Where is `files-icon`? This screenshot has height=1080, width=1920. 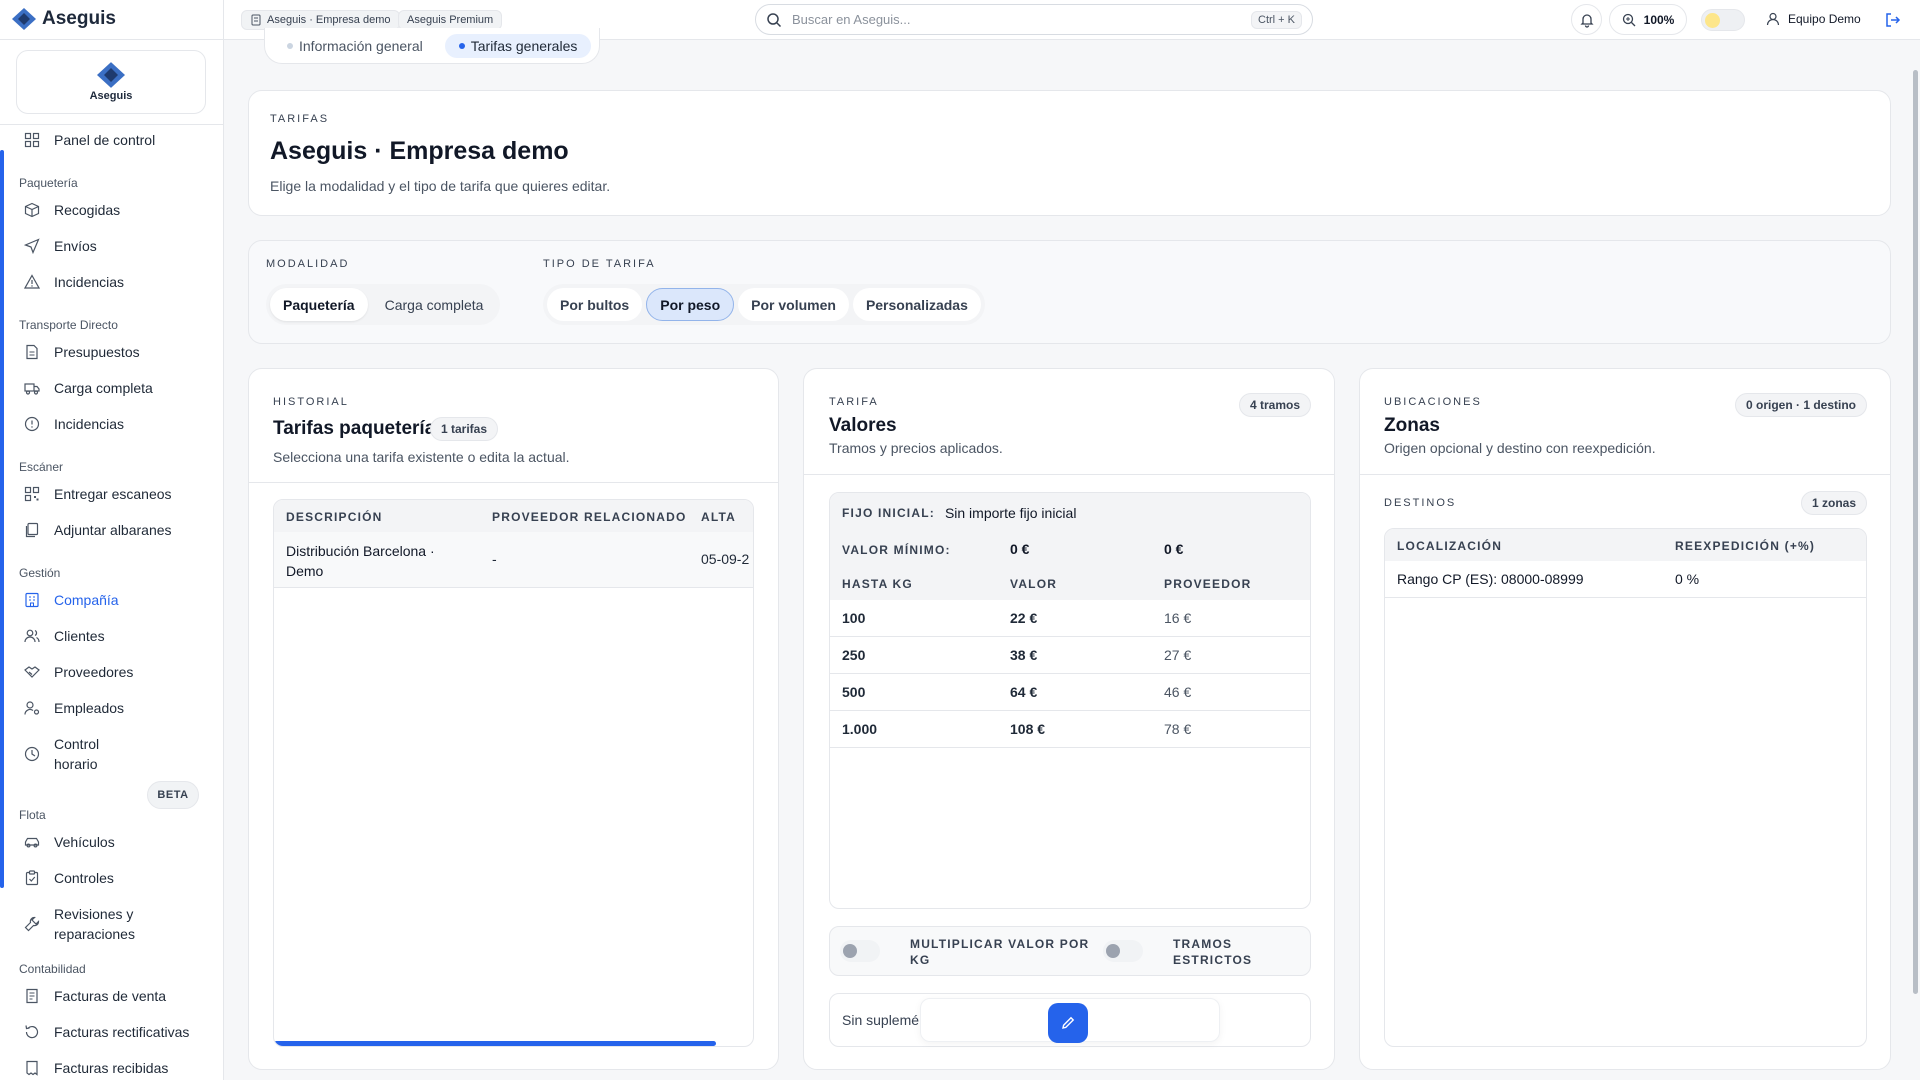
files-icon is located at coordinates (32, 530).